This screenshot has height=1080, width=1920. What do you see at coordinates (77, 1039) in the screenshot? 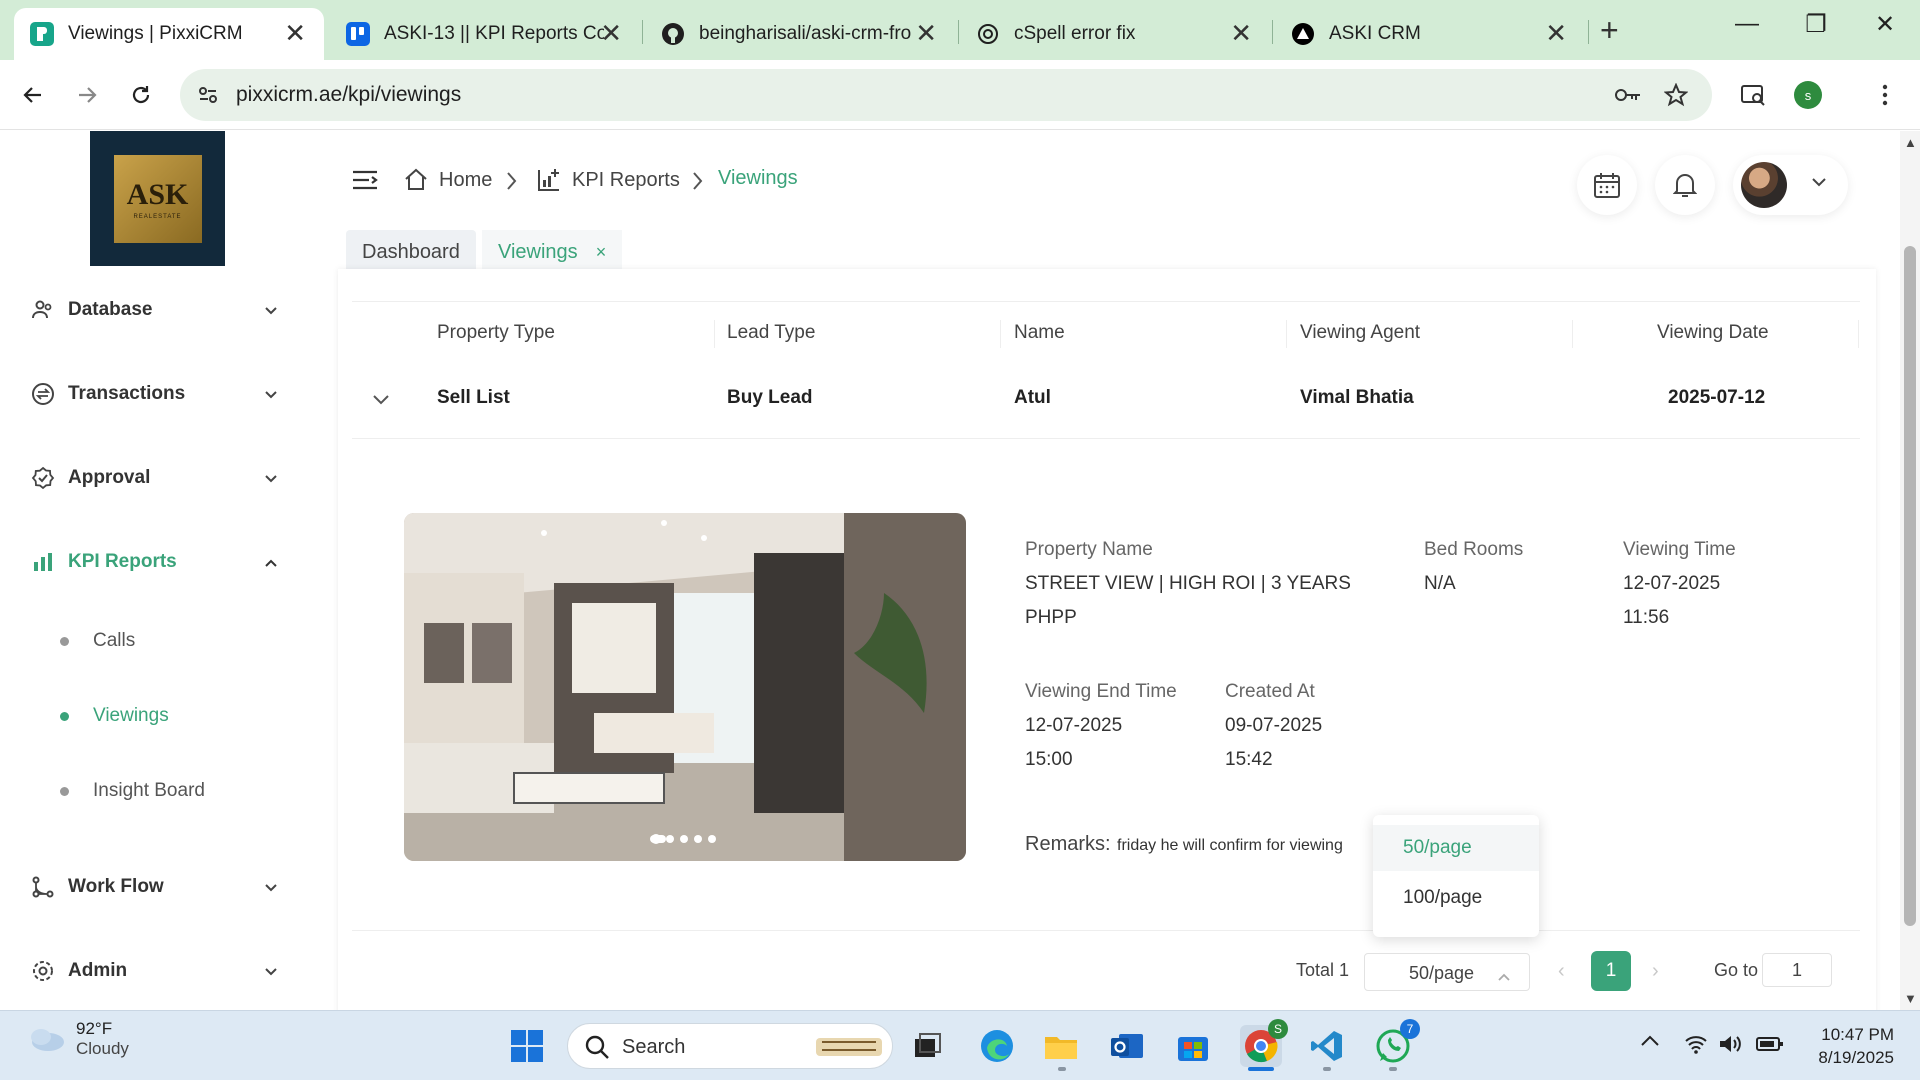
I see `weather-widget: 92°F Cloudy` at bounding box center [77, 1039].